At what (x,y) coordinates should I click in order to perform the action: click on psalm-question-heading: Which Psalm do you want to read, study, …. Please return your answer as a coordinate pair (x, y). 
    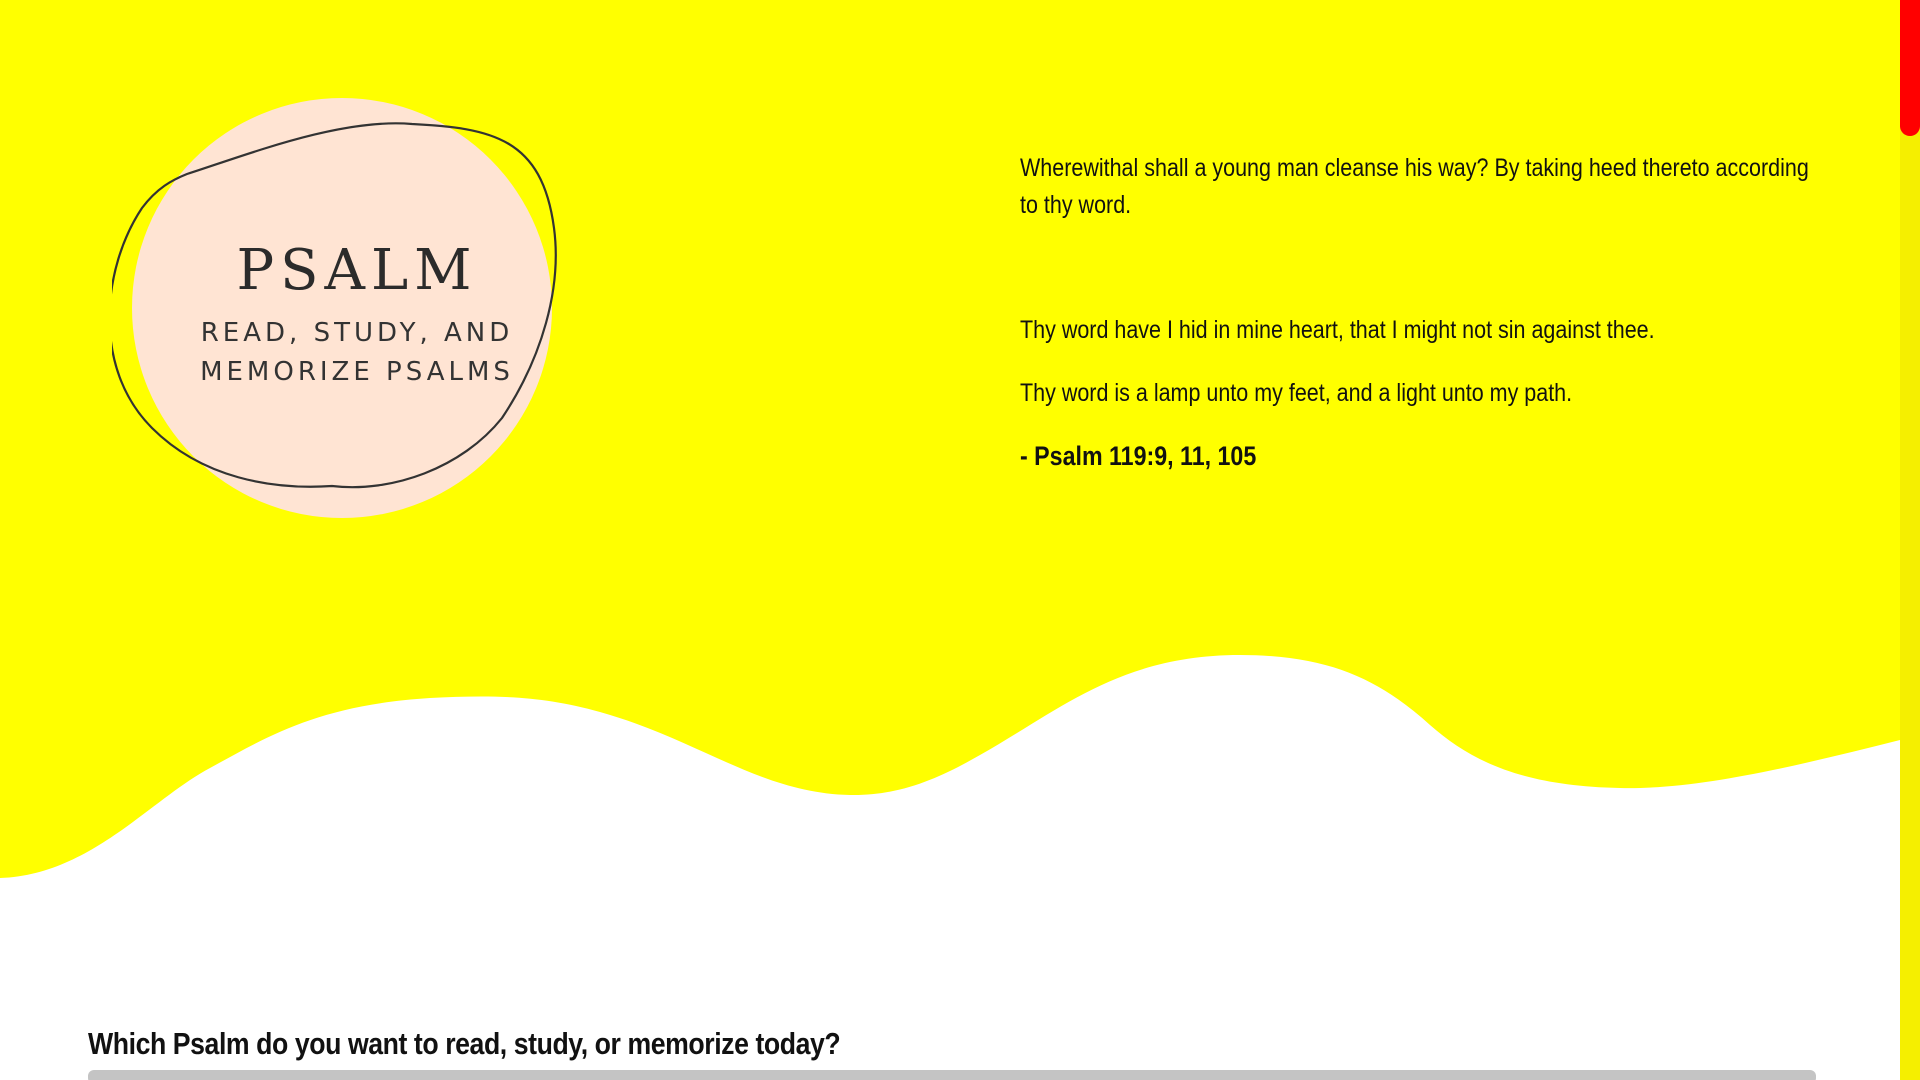
    Looking at the image, I should click on (464, 1043).